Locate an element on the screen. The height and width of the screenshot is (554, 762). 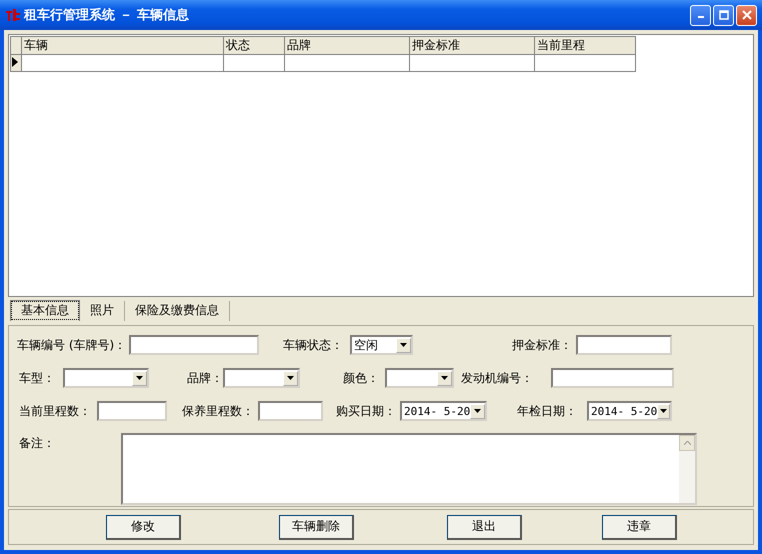
action-button: 退出 is located at coordinates (484, 527).